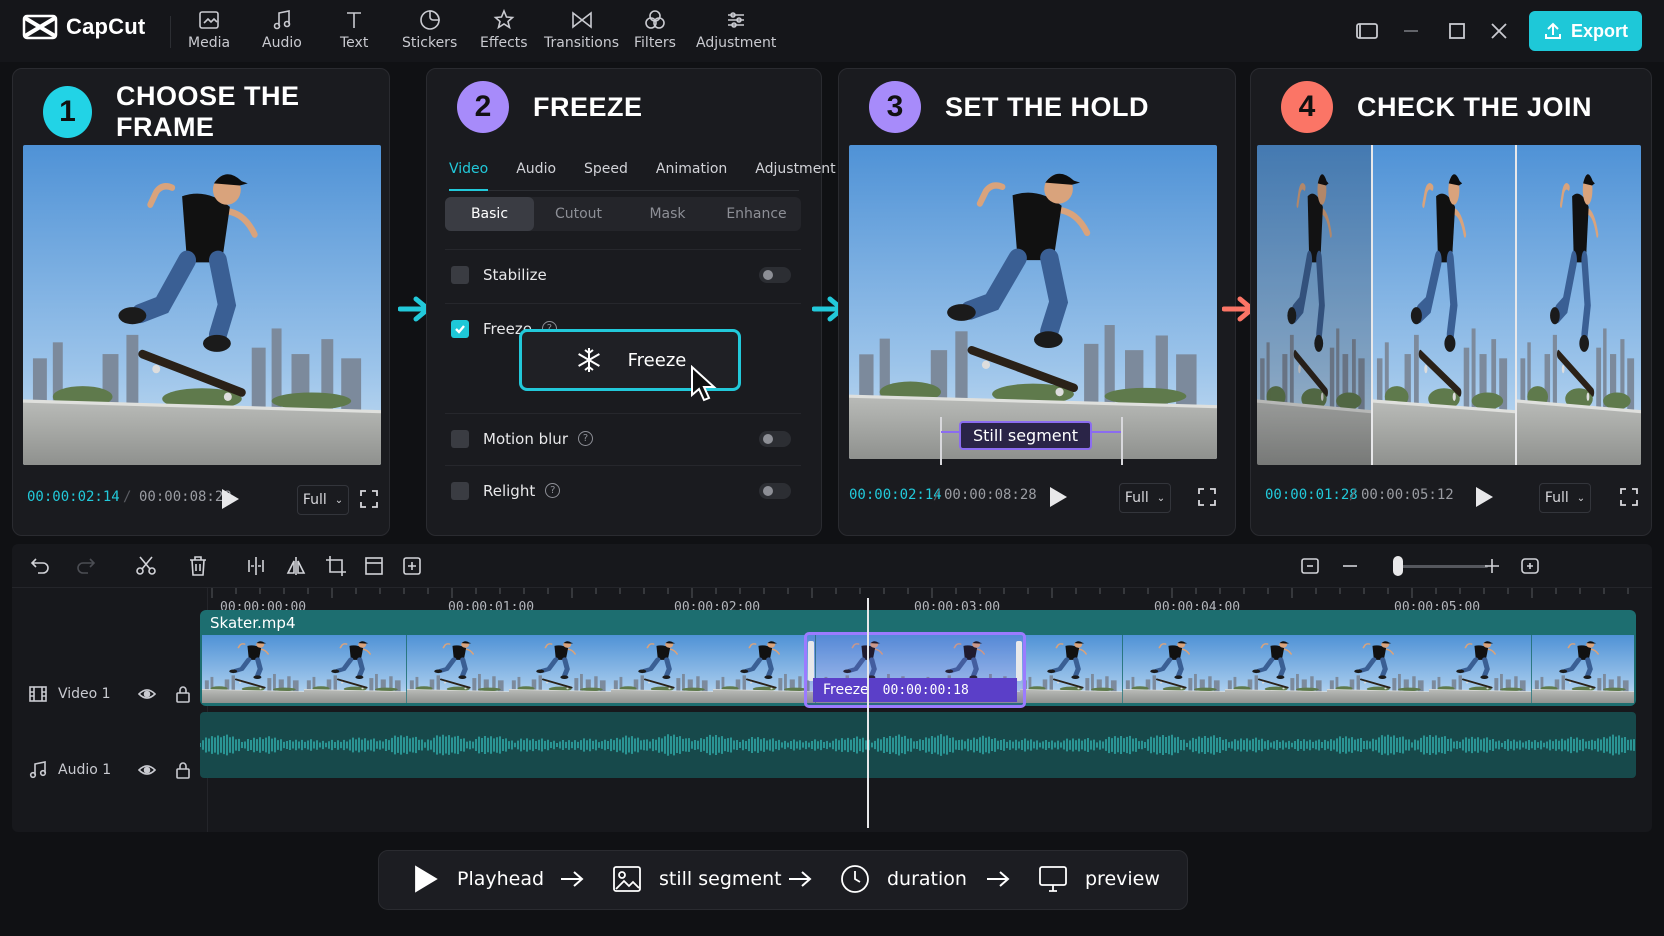  What do you see at coordinates (1445, 566) in the screenshot?
I see `zoom-slider-track` at bounding box center [1445, 566].